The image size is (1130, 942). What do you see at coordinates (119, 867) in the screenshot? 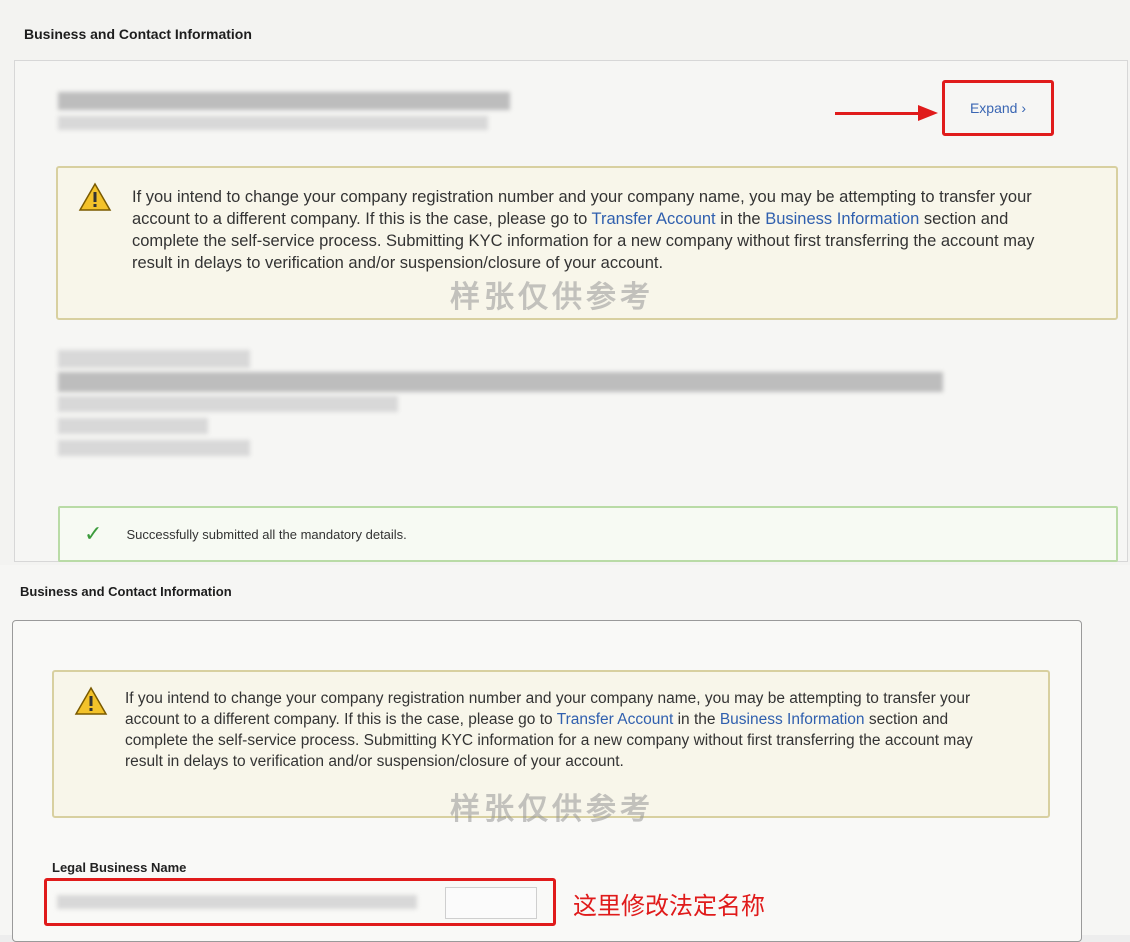
I see `legal-business-name-label: Legal Business Name` at bounding box center [119, 867].